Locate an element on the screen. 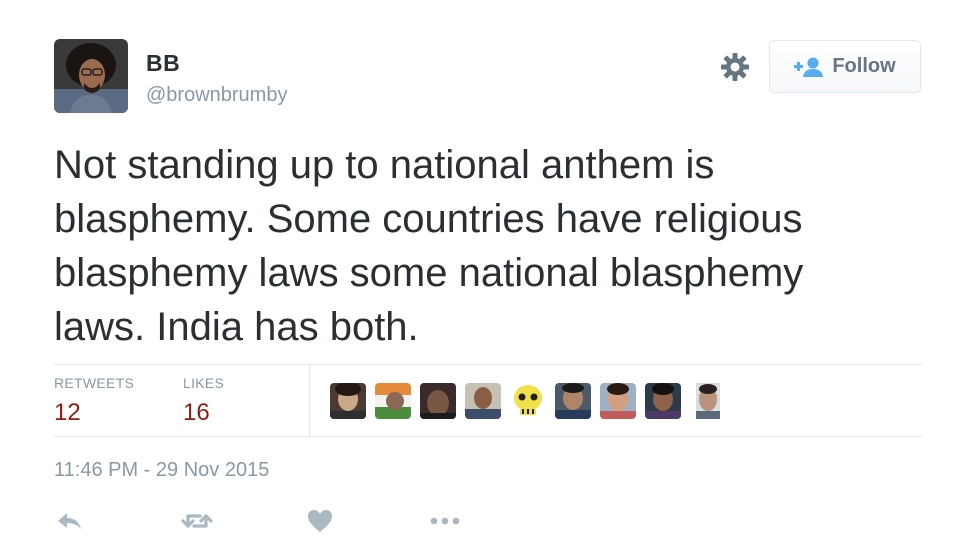 The image size is (976, 549). user-handle: @brownbrumby is located at coordinates (216, 95).